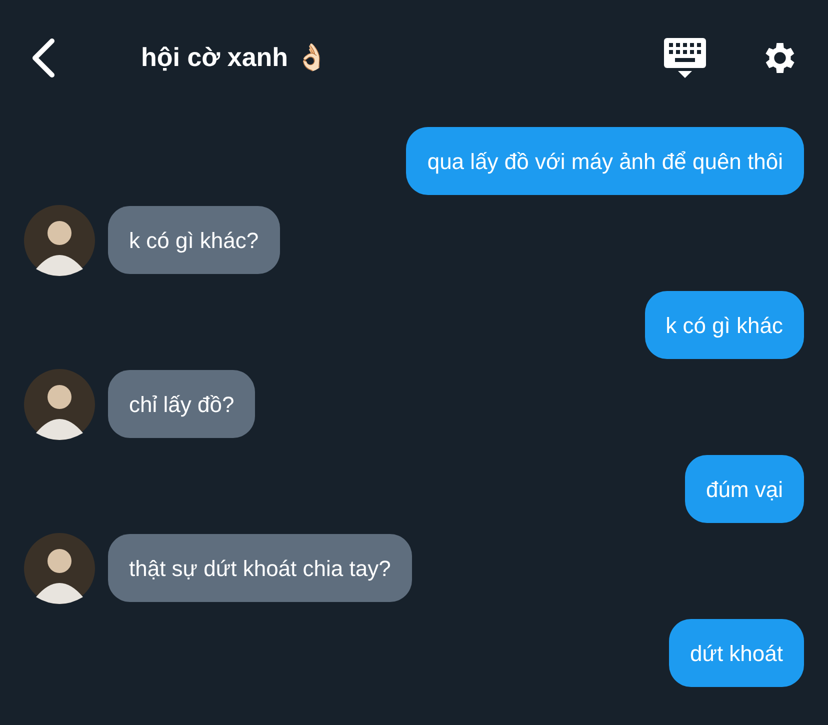  Describe the element at coordinates (724, 325) in the screenshot. I see `sent-message: k có gì khác` at that location.